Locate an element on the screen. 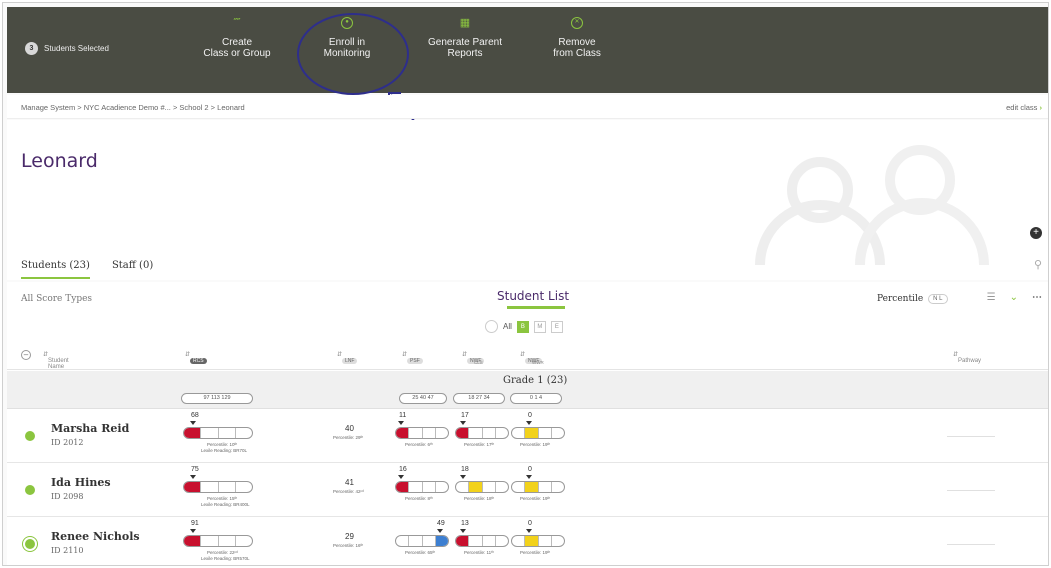 The height and width of the screenshot is (568, 1051). list-view-icon: ☰ is located at coordinates (991, 297).